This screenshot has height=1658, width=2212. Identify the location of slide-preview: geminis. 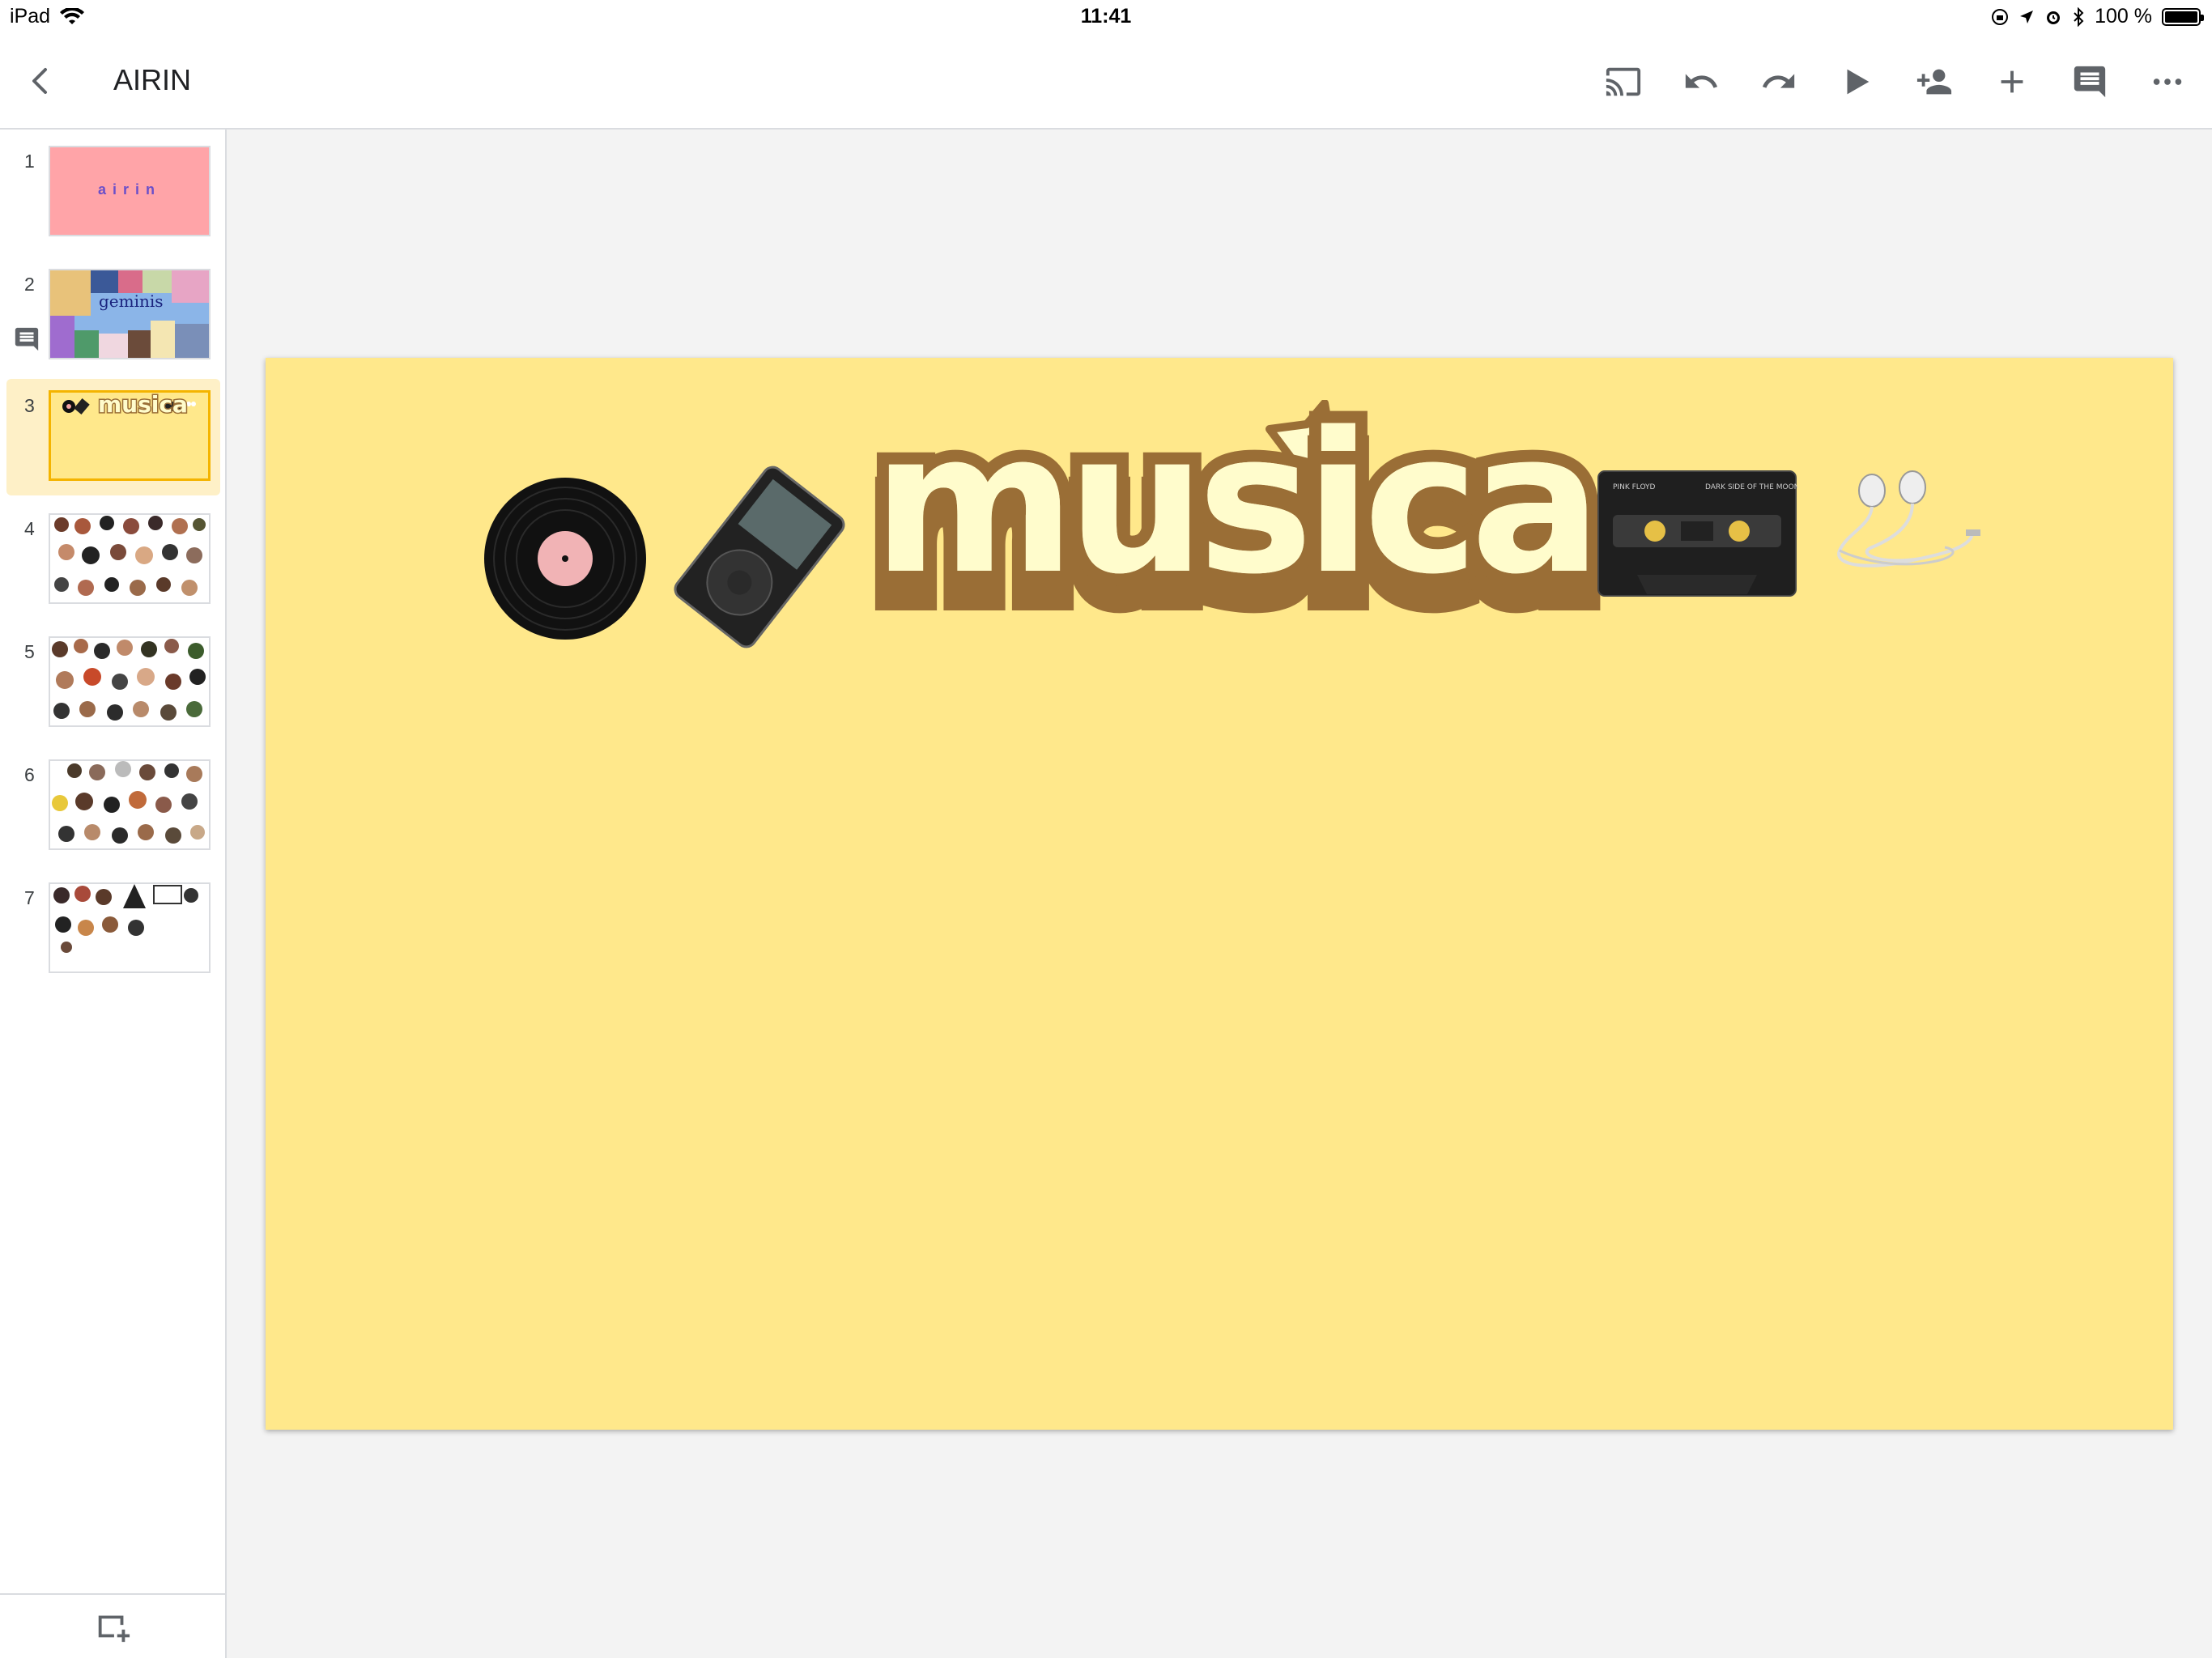
(130, 314).